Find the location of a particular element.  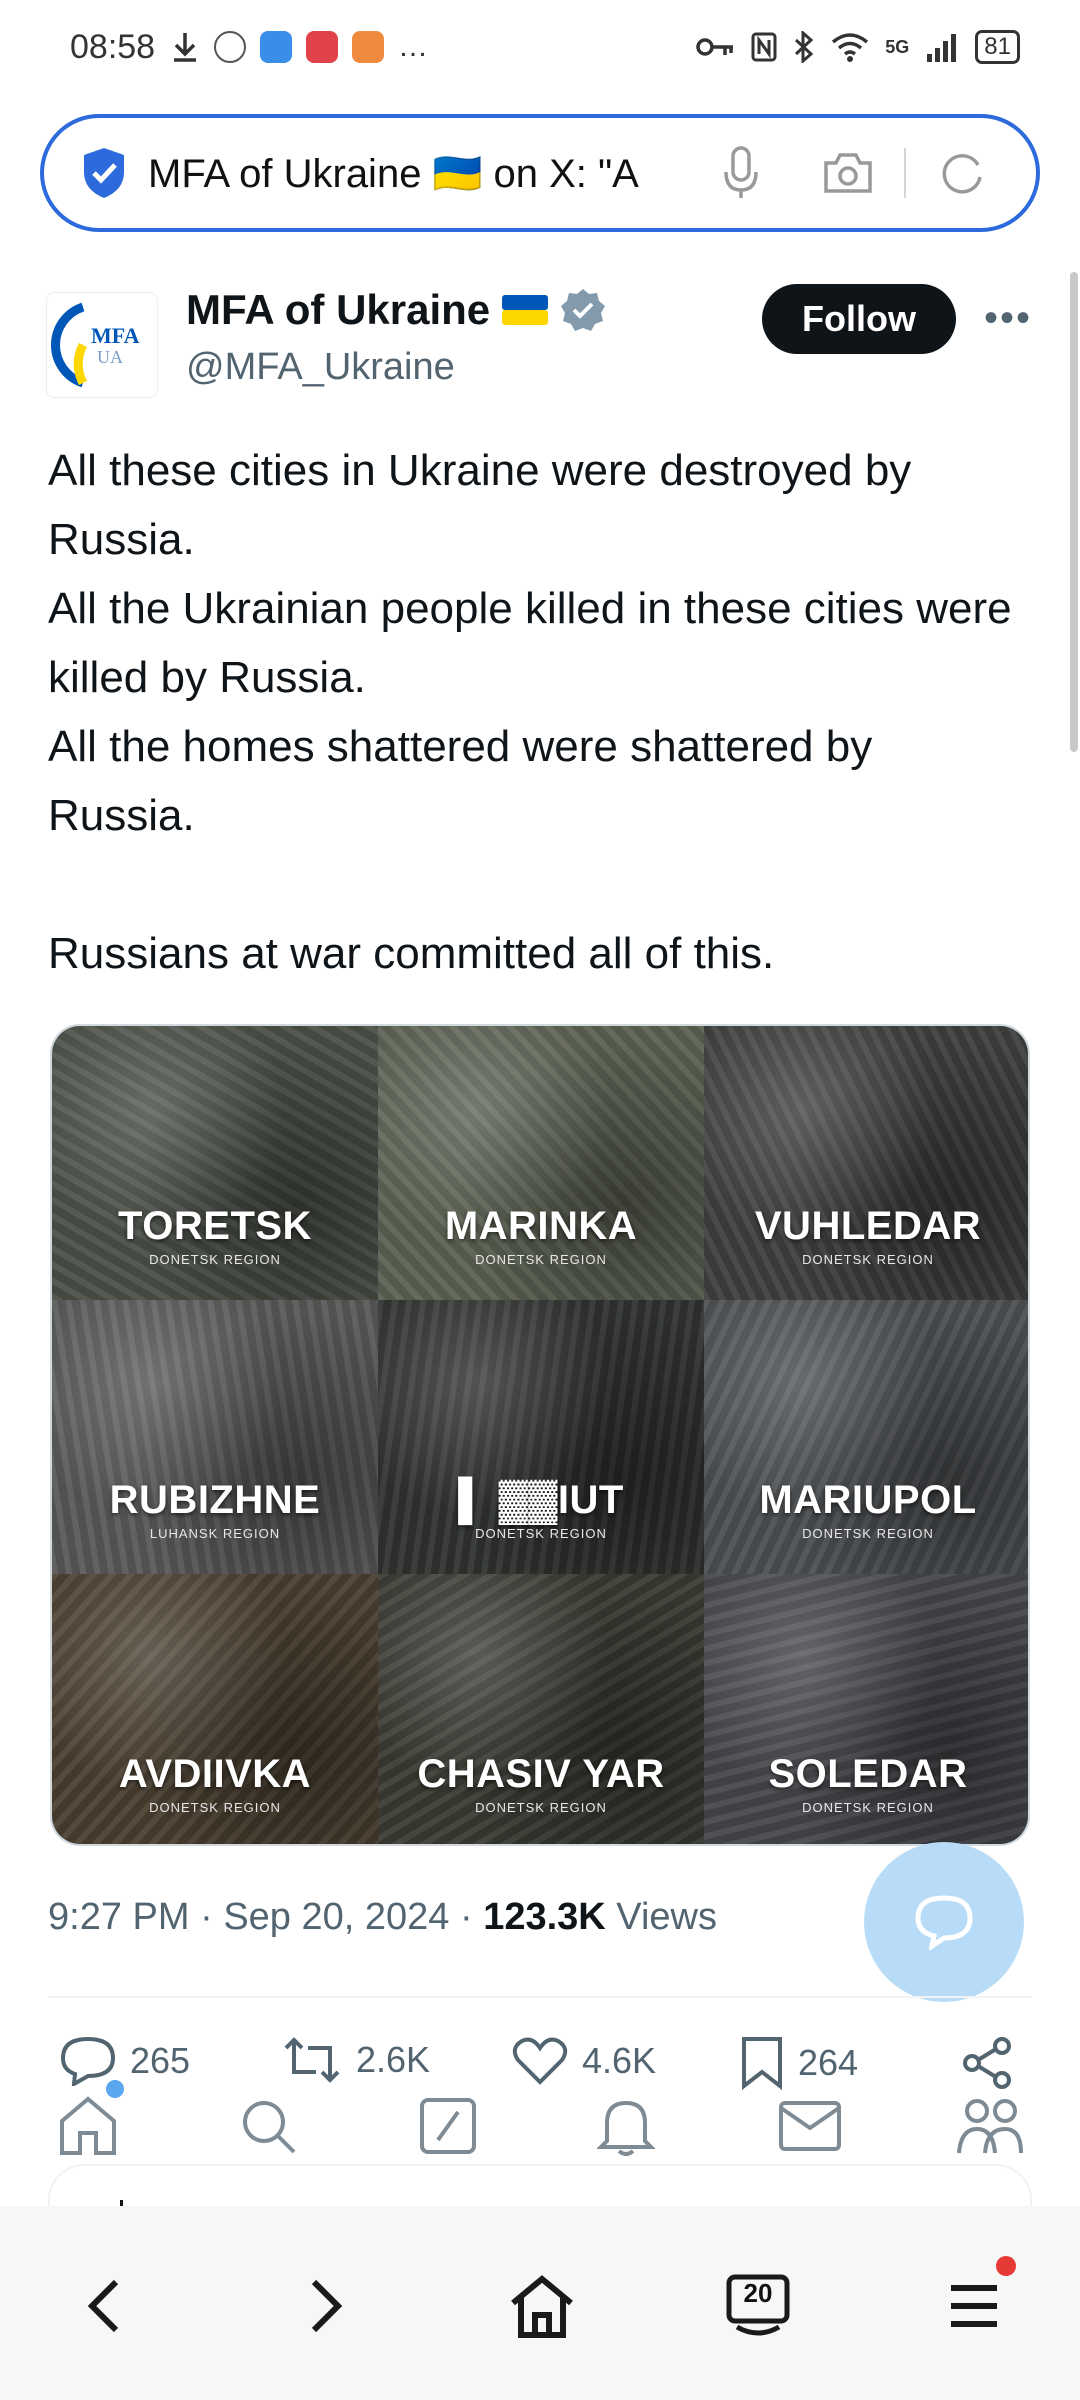

address-bar-divider is located at coordinates (905, 173).